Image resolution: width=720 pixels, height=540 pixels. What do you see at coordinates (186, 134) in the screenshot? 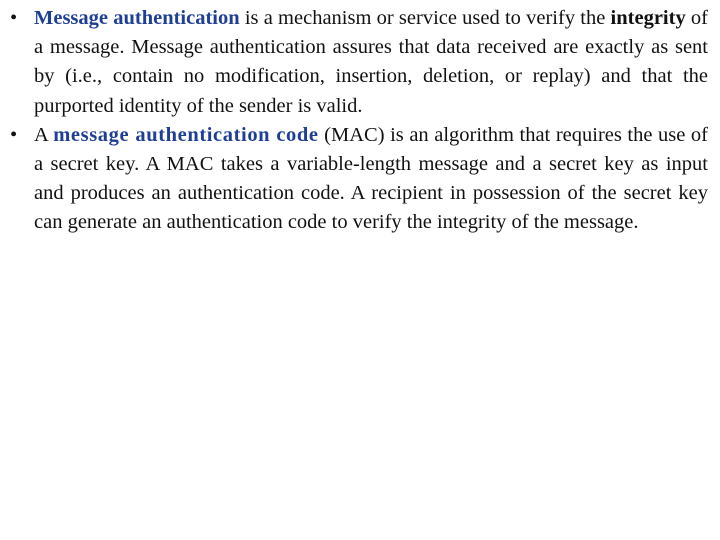
I see `term-message-authentication-code: message authentication code` at bounding box center [186, 134].